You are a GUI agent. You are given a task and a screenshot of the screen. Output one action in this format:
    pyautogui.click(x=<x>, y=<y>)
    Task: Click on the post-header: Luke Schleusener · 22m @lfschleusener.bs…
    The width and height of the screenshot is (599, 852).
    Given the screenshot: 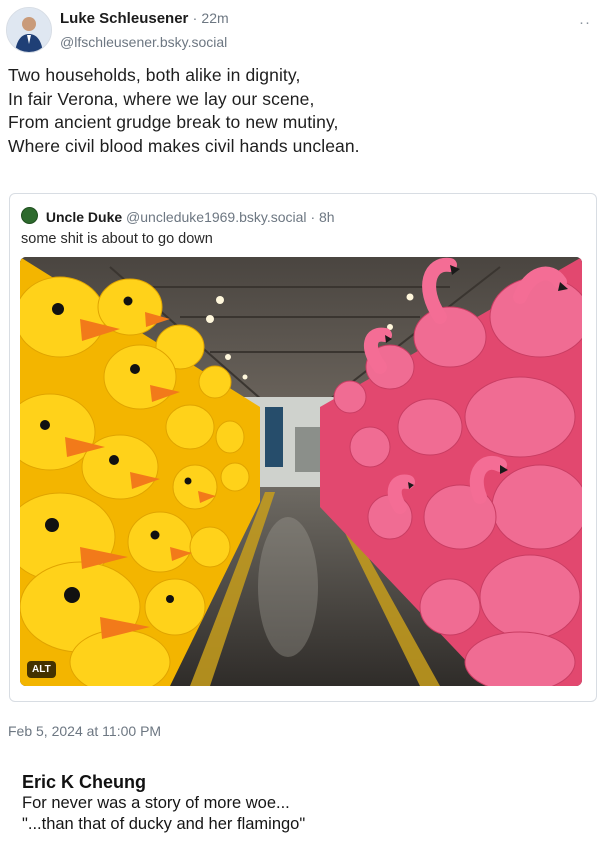 What is the action you would take?
    pyautogui.click(x=299, y=29)
    